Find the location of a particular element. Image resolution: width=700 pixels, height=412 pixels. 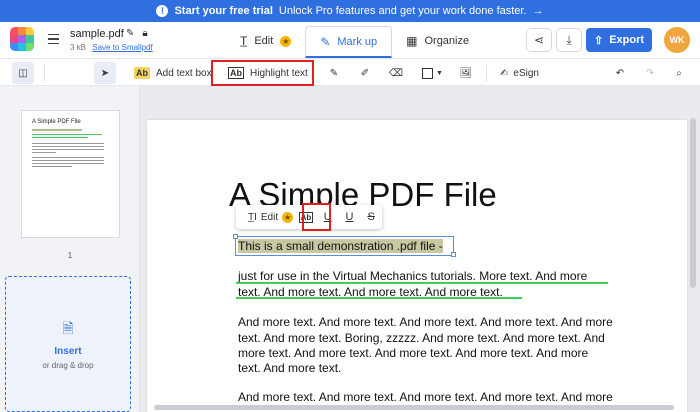

highlighter-tool-button: ✐ is located at coordinates (365, 73).